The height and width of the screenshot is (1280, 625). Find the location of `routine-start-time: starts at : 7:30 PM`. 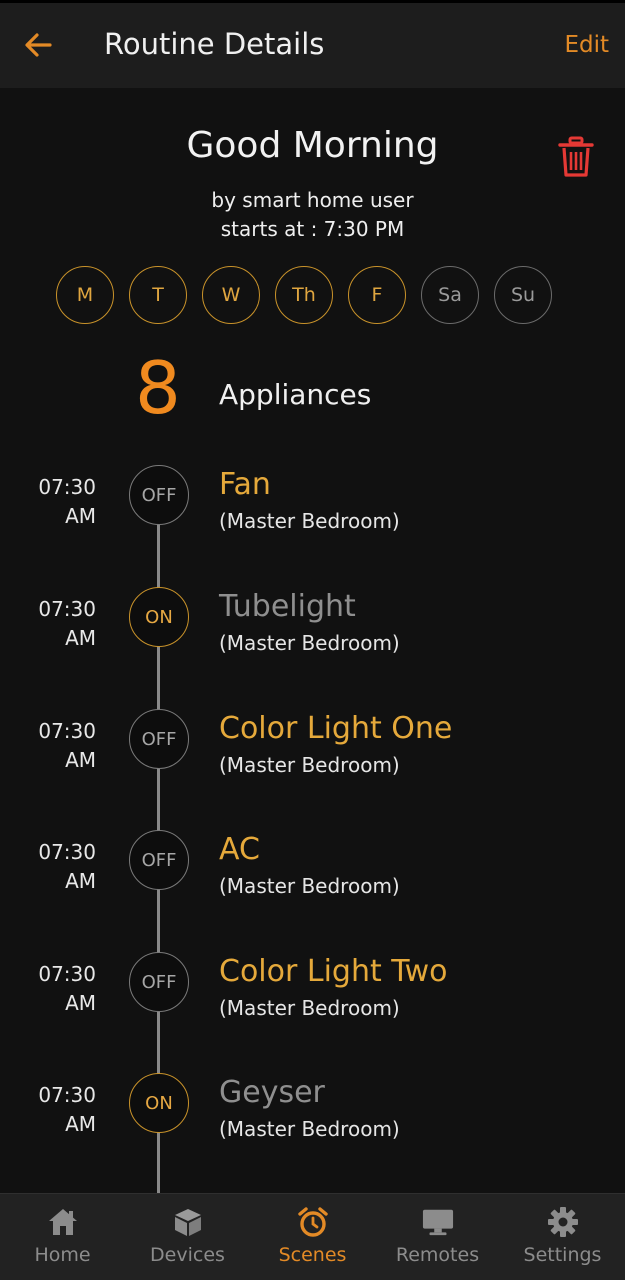

routine-start-time: starts at : 7:30 PM is located at coordinates (312, 229).